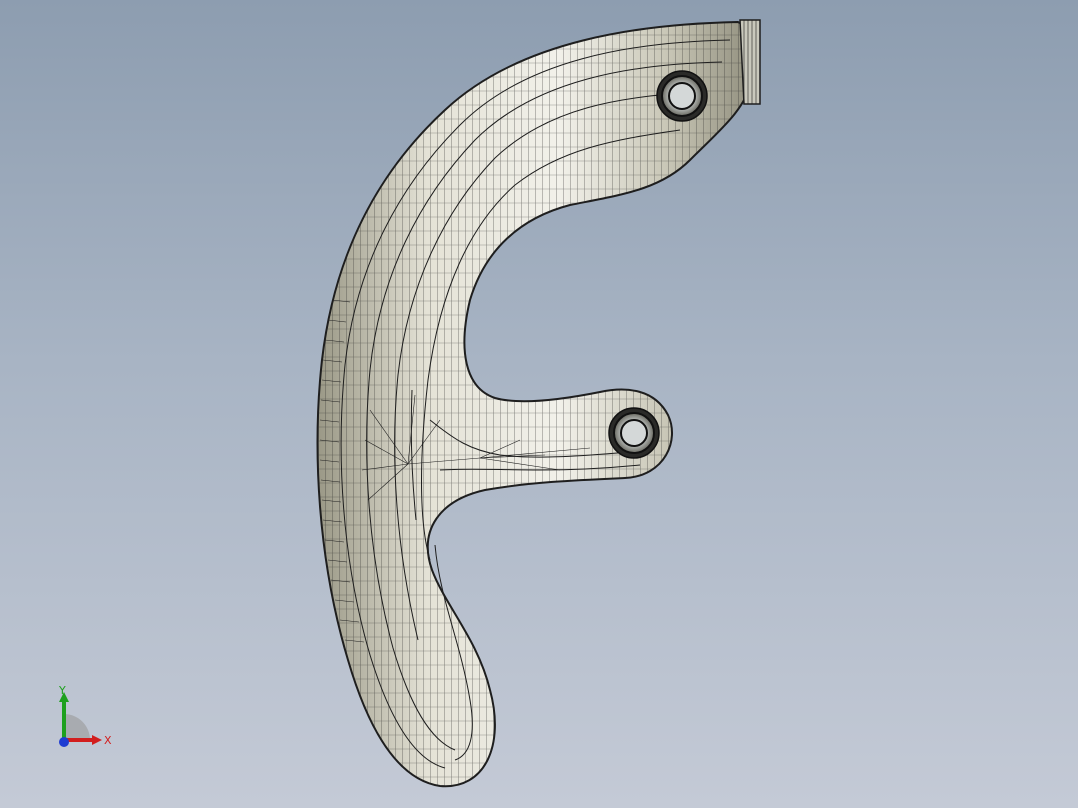 The height and width of the screenshot is (808, 1078). Describe the element at coordinates (634, 433) in the screenshot. I see `middle-mount-hole` at that location.